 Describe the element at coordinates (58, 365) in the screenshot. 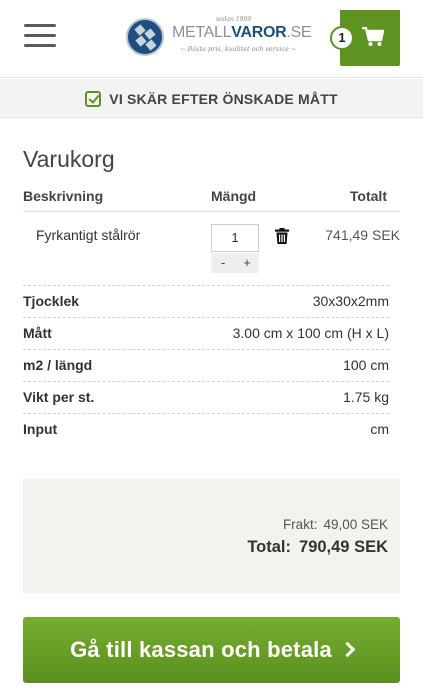

I see `spec-label: m2 / längd` at that location.